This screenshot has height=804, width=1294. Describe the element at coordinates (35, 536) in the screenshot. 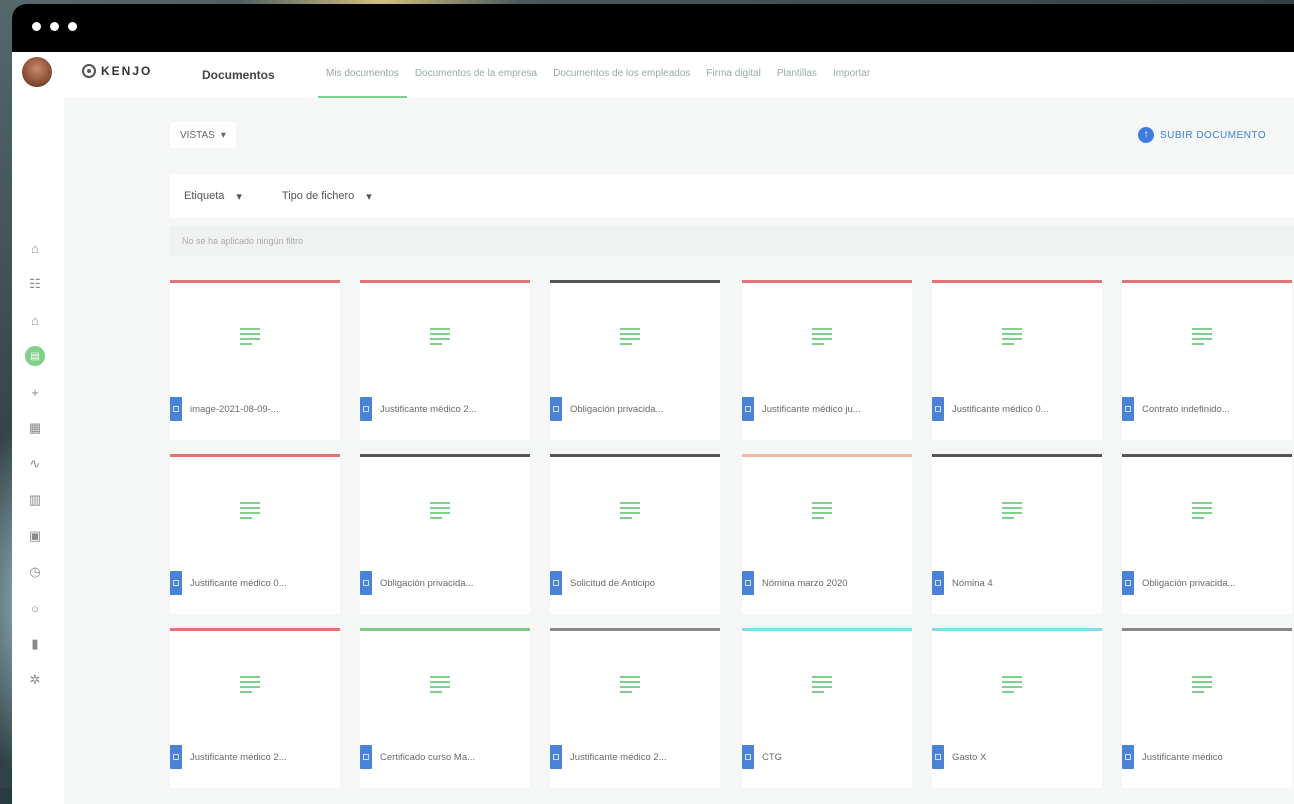

I see `clipboard-icon: ▣` at that location.